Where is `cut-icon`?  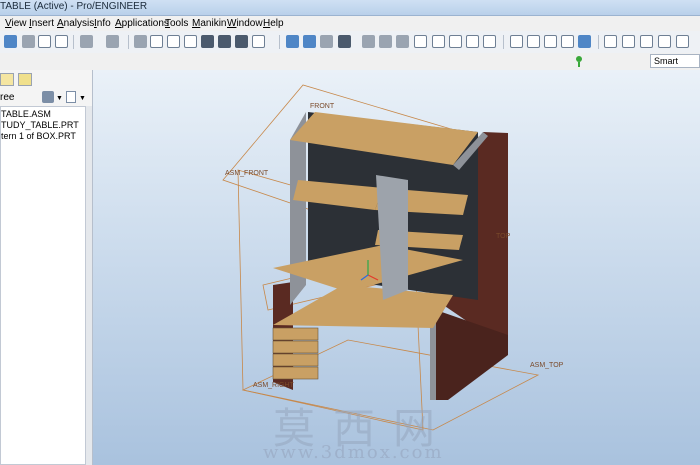 cut-icon is located at coordinates (140, 41).